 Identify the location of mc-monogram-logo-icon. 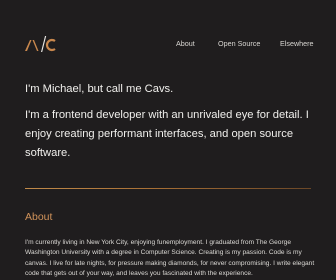
(41, 44).